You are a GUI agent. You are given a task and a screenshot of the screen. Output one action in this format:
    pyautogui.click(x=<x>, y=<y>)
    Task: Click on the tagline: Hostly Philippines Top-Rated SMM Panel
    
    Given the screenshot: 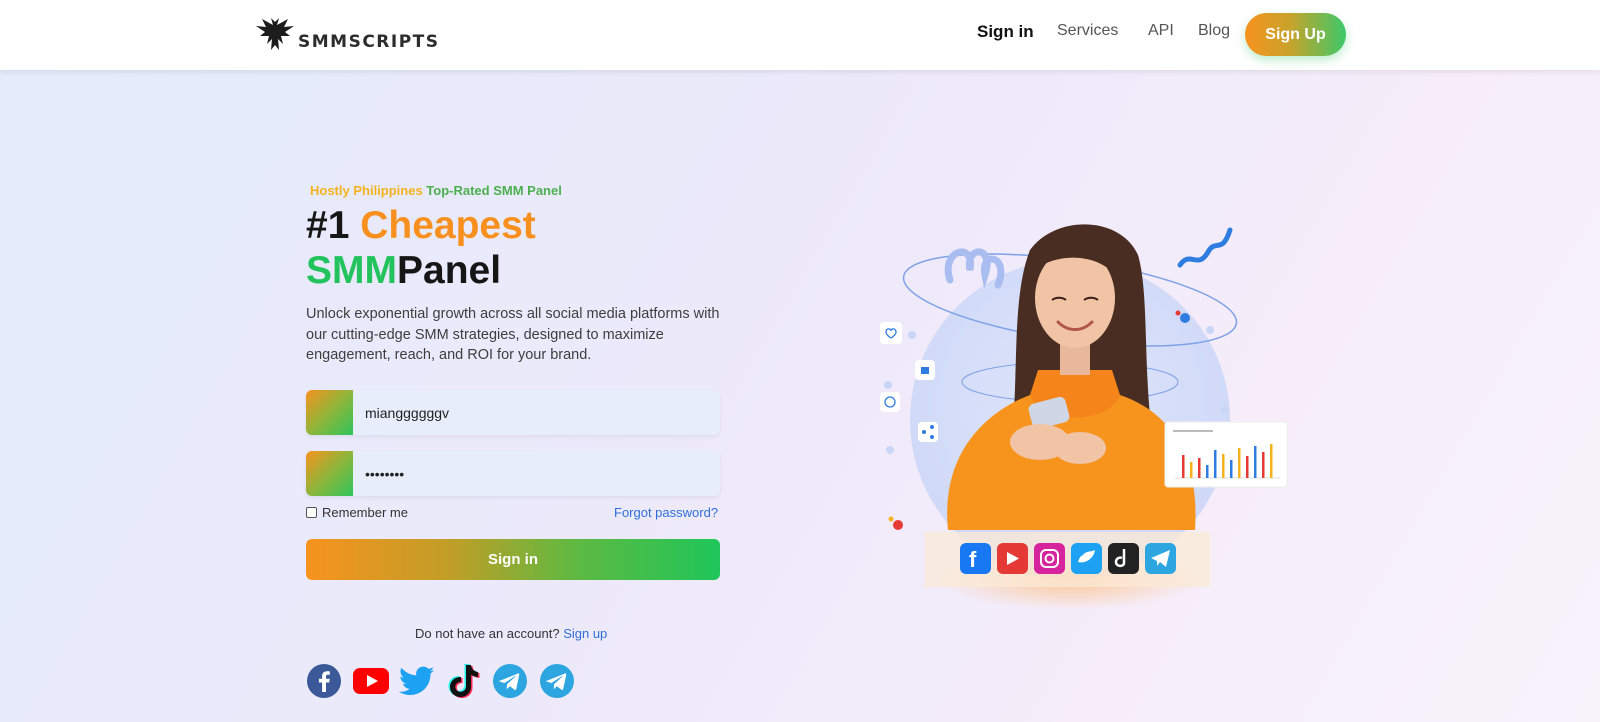 What is the action you would take?
    pyautogui.click(x=436, y=190)
    